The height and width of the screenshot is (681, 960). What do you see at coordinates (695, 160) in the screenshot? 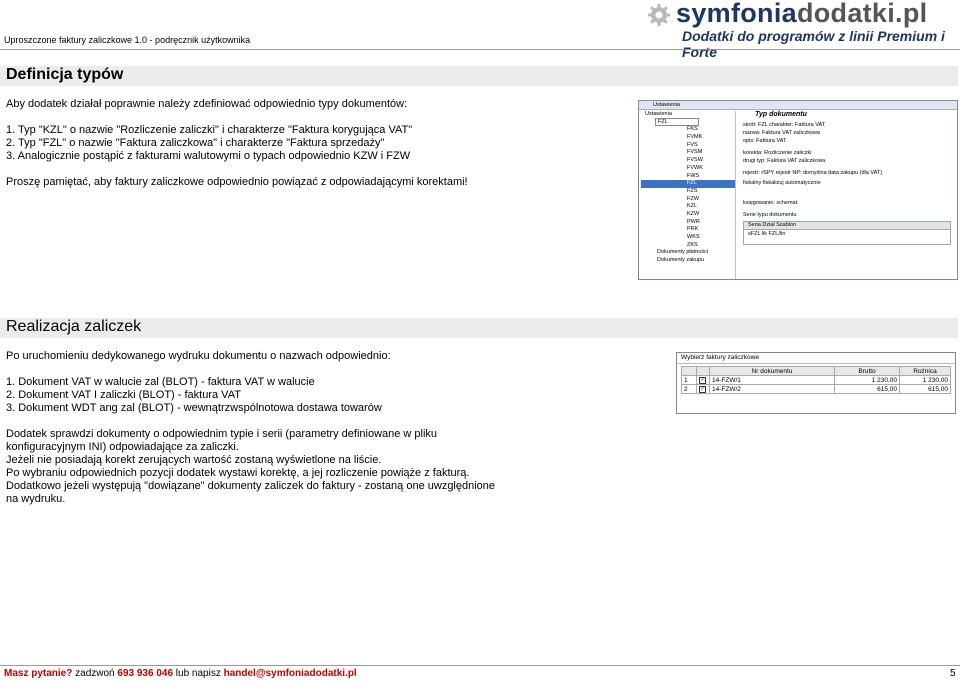
I see `tree-item: FVSW` at bounding box center [695, 160].